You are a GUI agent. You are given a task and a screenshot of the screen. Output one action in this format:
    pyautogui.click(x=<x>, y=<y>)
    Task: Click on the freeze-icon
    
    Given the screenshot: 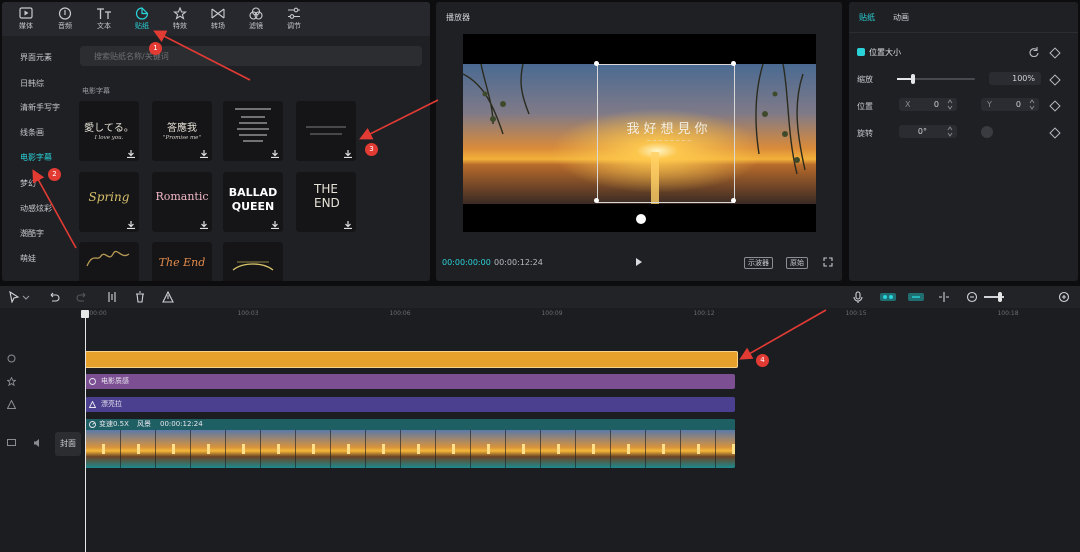 What is the action you would take?
    pyautogui.click(x=168, y=297)
    